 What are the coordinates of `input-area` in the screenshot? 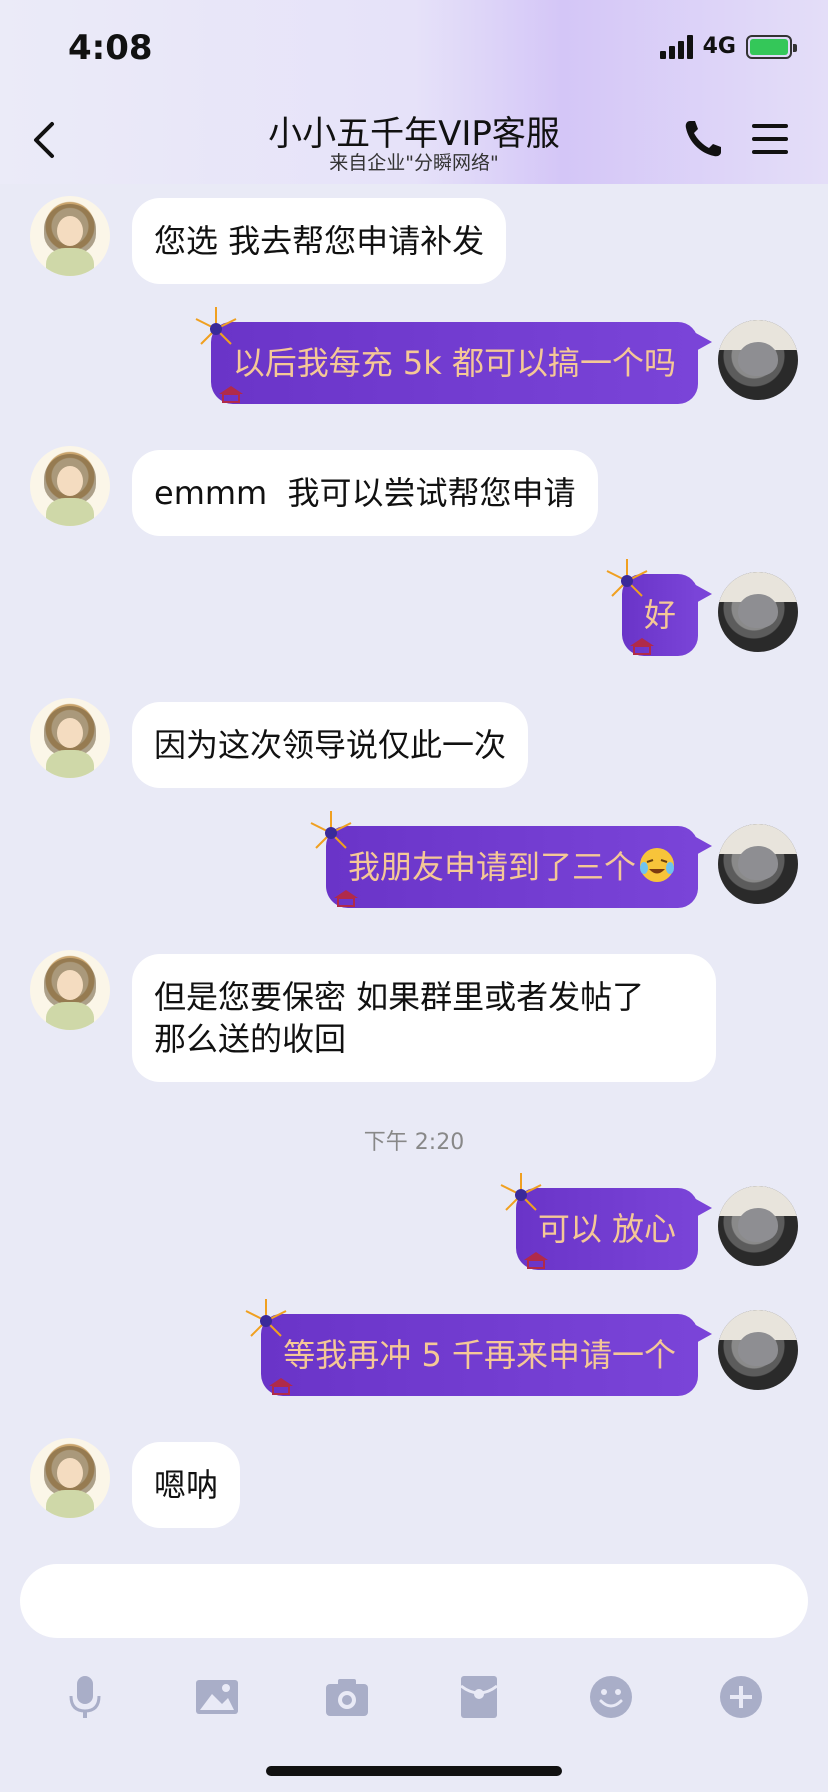 It's located at (414, 1670).